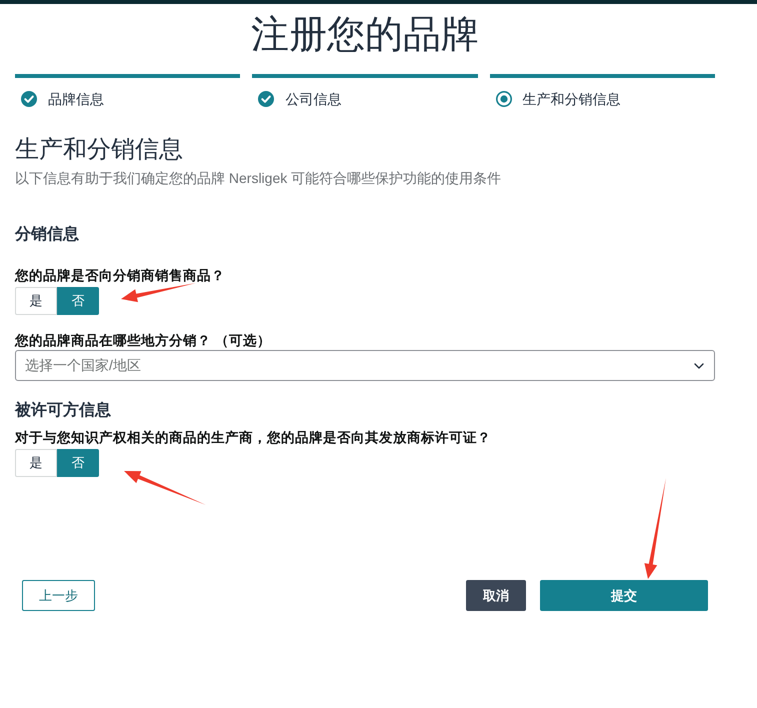  What do you see at coordinates (699, 365) in the screenshot?
I see `chevron-down-icon` at bounding box center [699, 365].